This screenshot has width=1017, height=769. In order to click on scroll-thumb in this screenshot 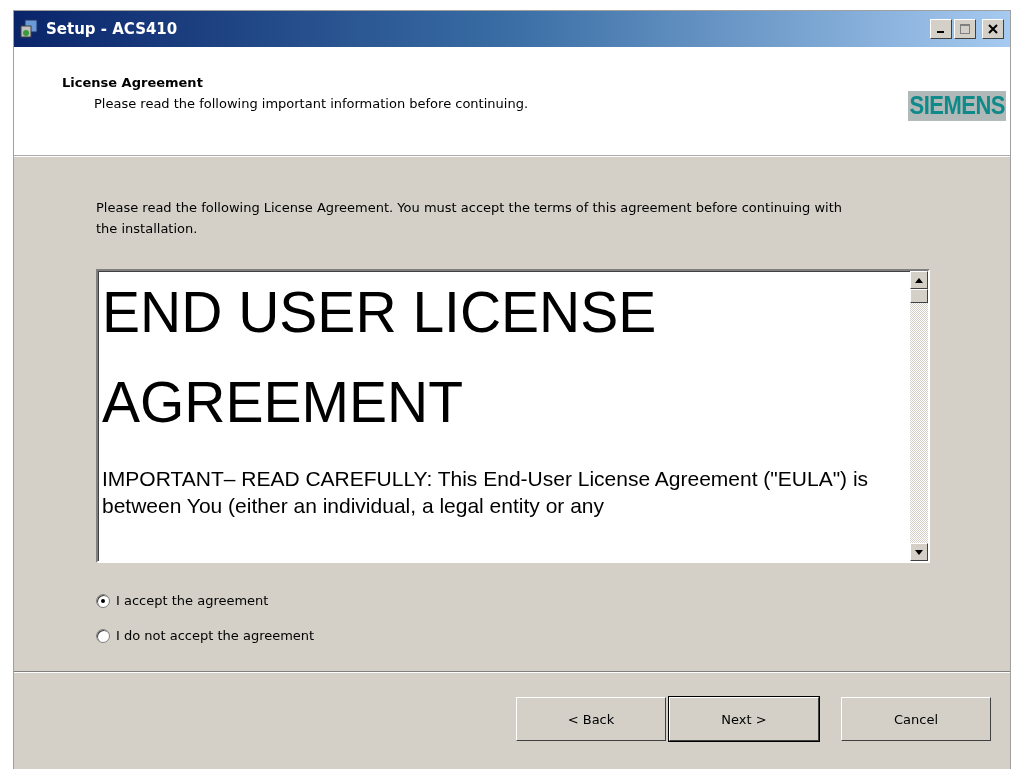, I will do `click(919, 296)`.